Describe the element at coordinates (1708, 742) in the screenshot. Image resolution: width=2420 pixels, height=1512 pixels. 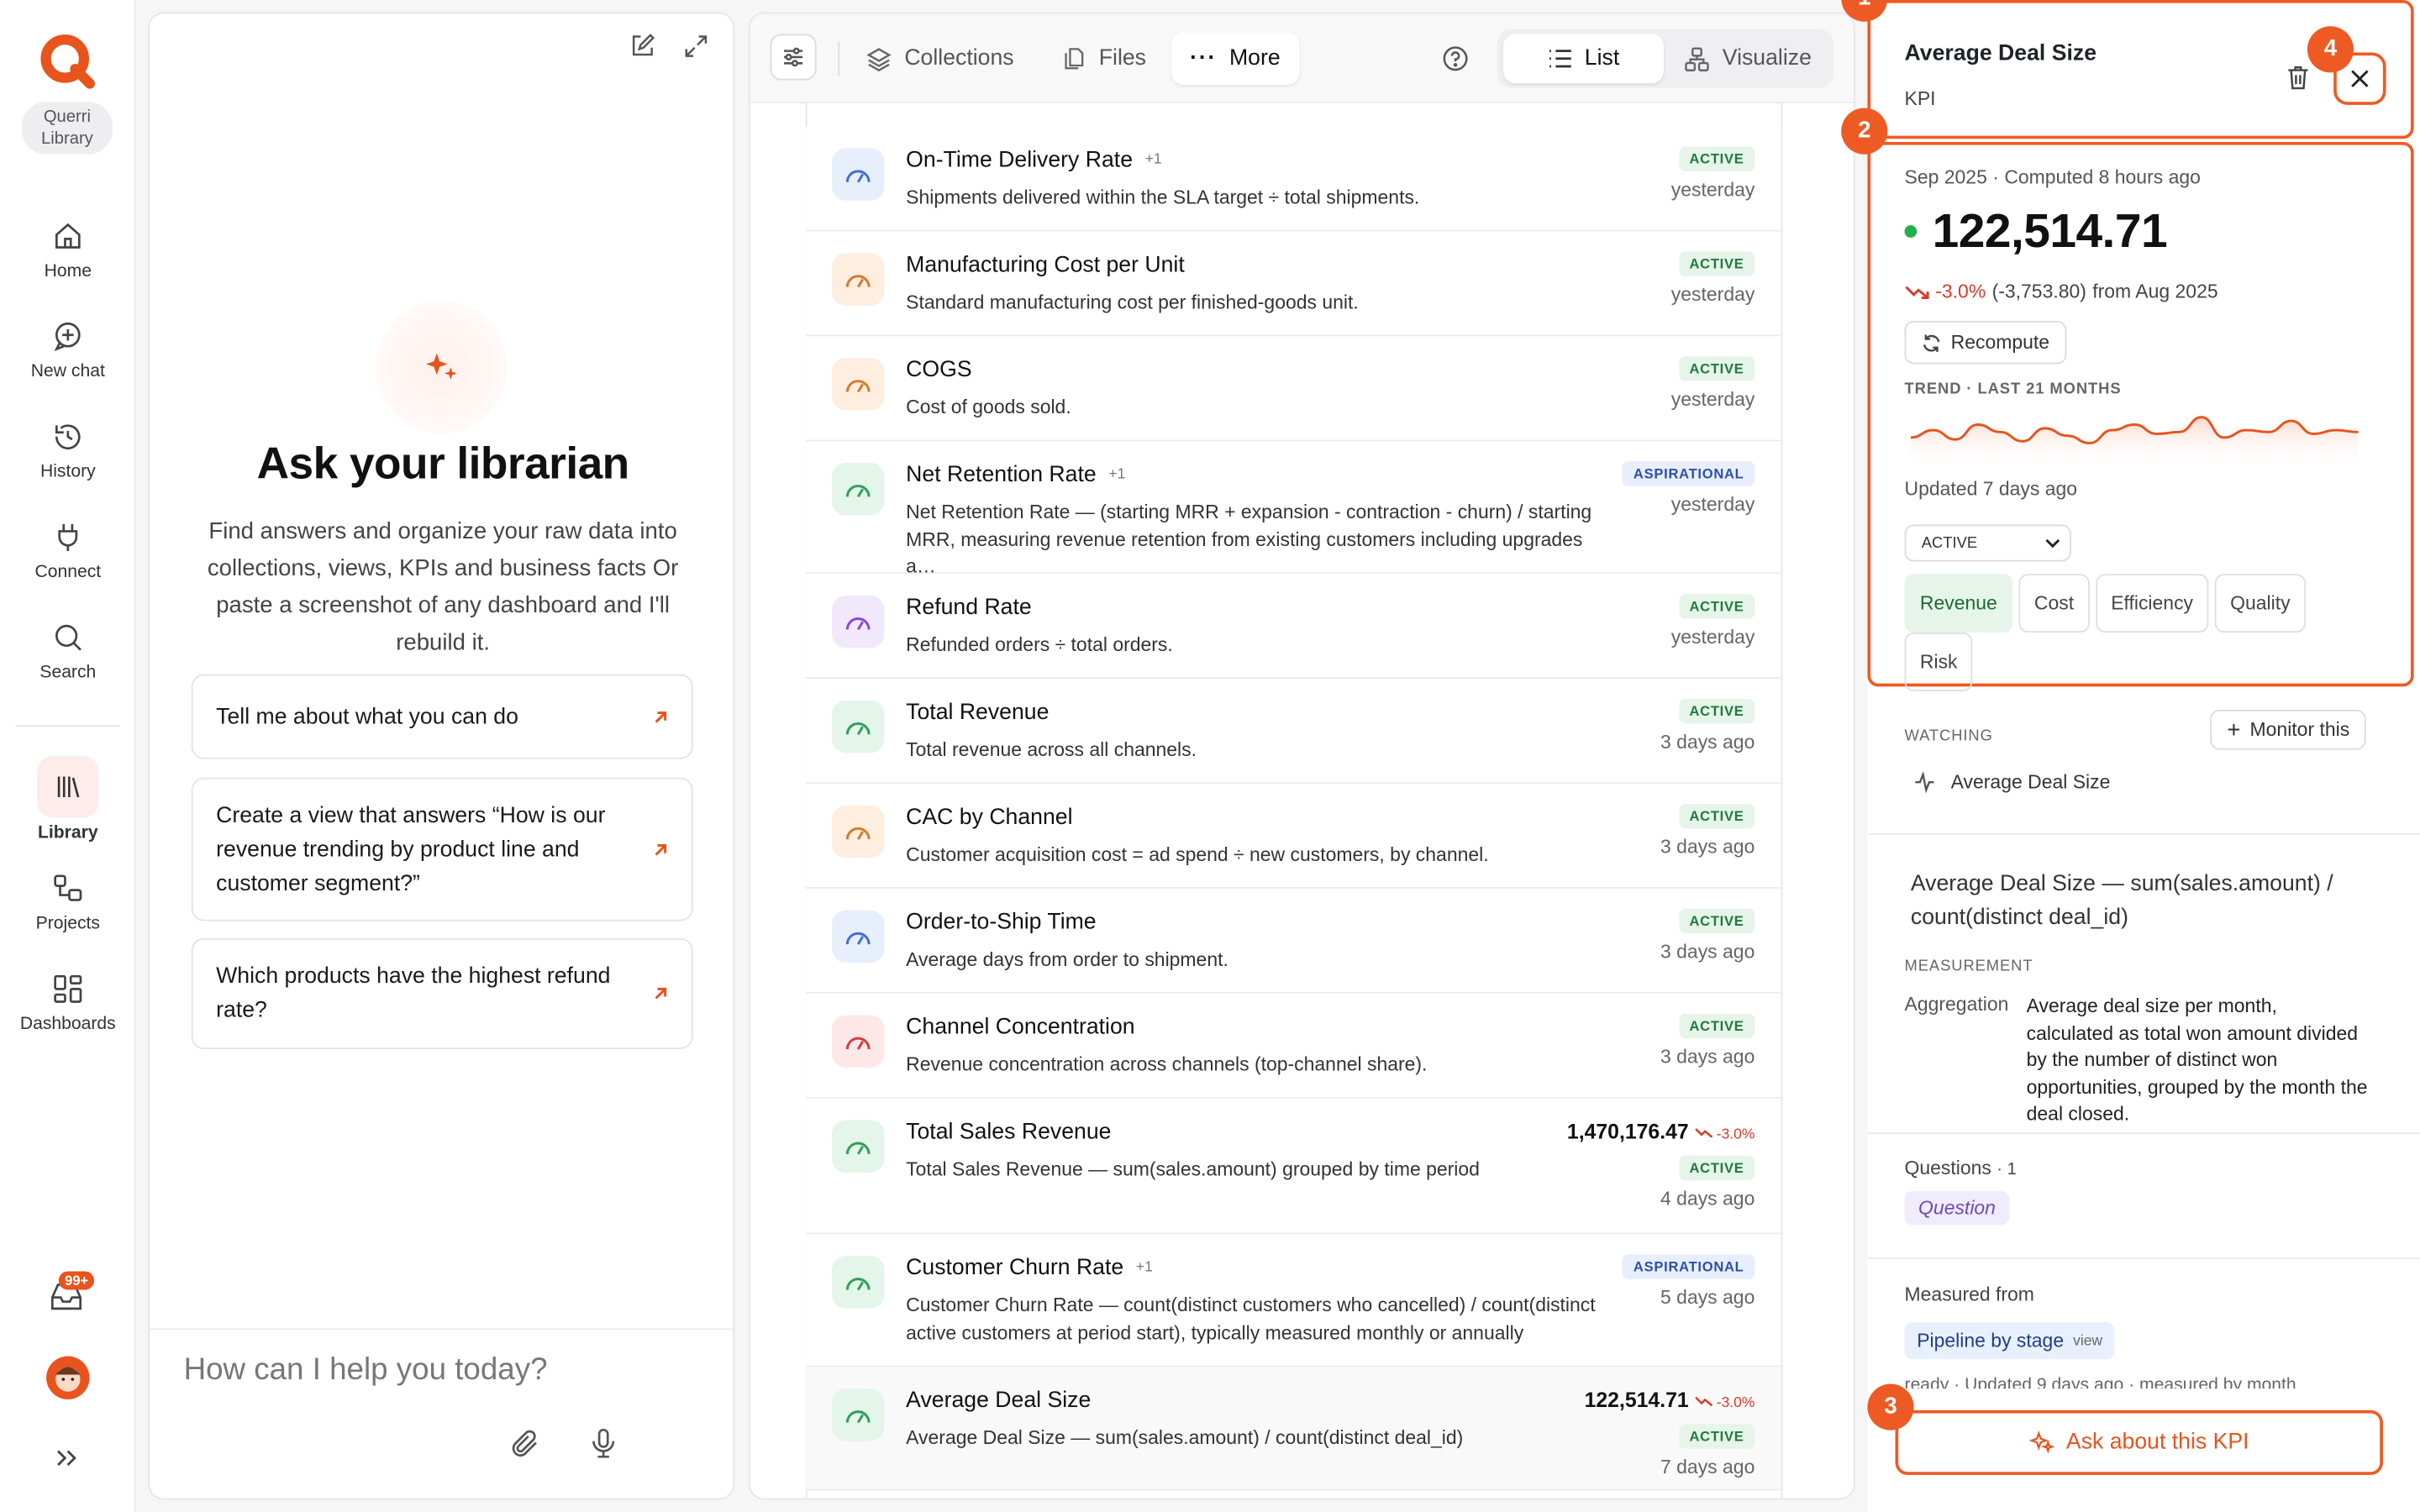
I see `kpi-updated-time: 3 days ago` at that location.